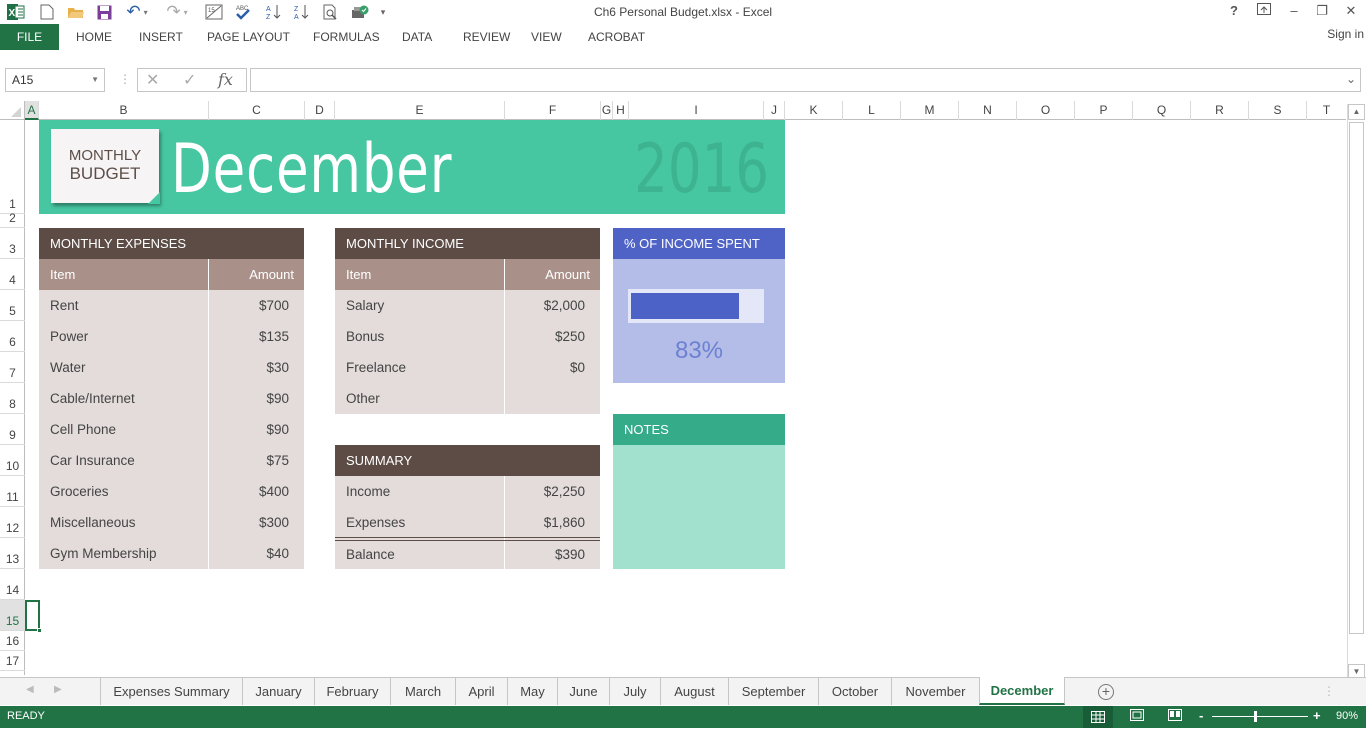  I want to click on tab-acrobat: ACROBAT, so click(616, 37).